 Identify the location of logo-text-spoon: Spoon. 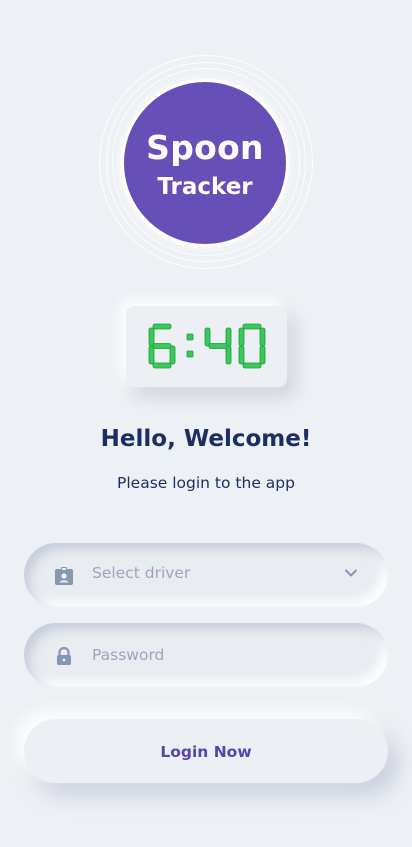
(205, 147).